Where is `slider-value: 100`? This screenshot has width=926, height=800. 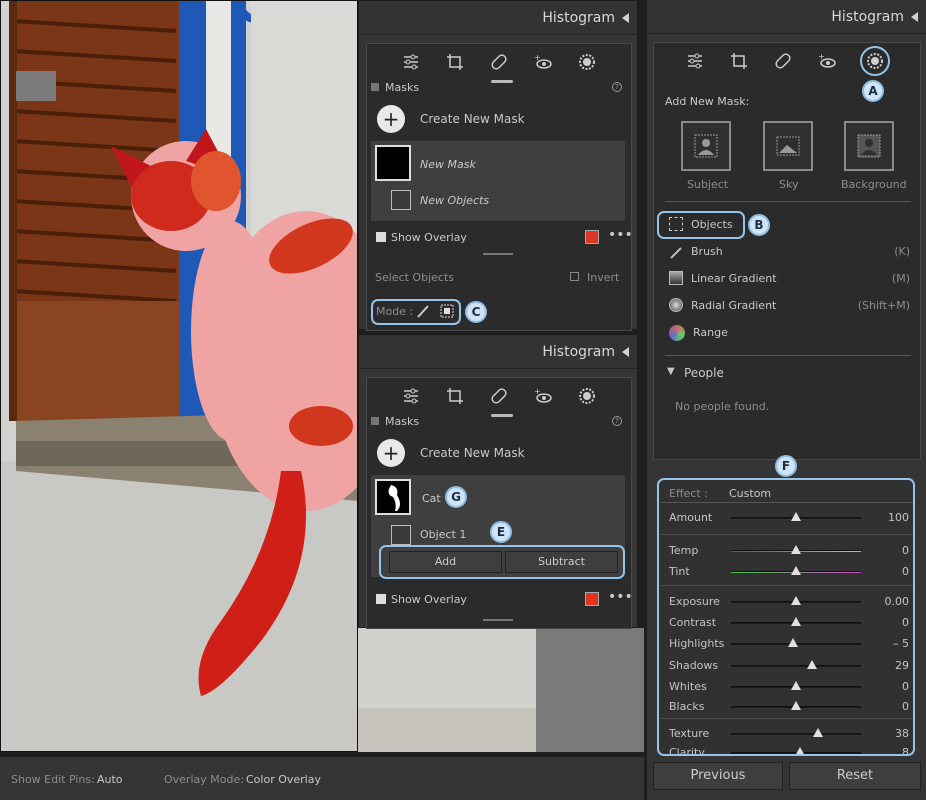 slider-value: 100 is located at coordinates (898, 517).